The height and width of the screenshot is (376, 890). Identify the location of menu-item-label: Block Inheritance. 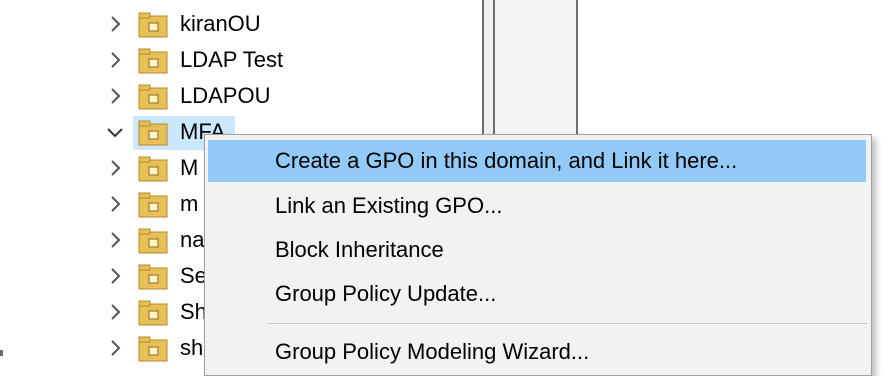
(359, 249).